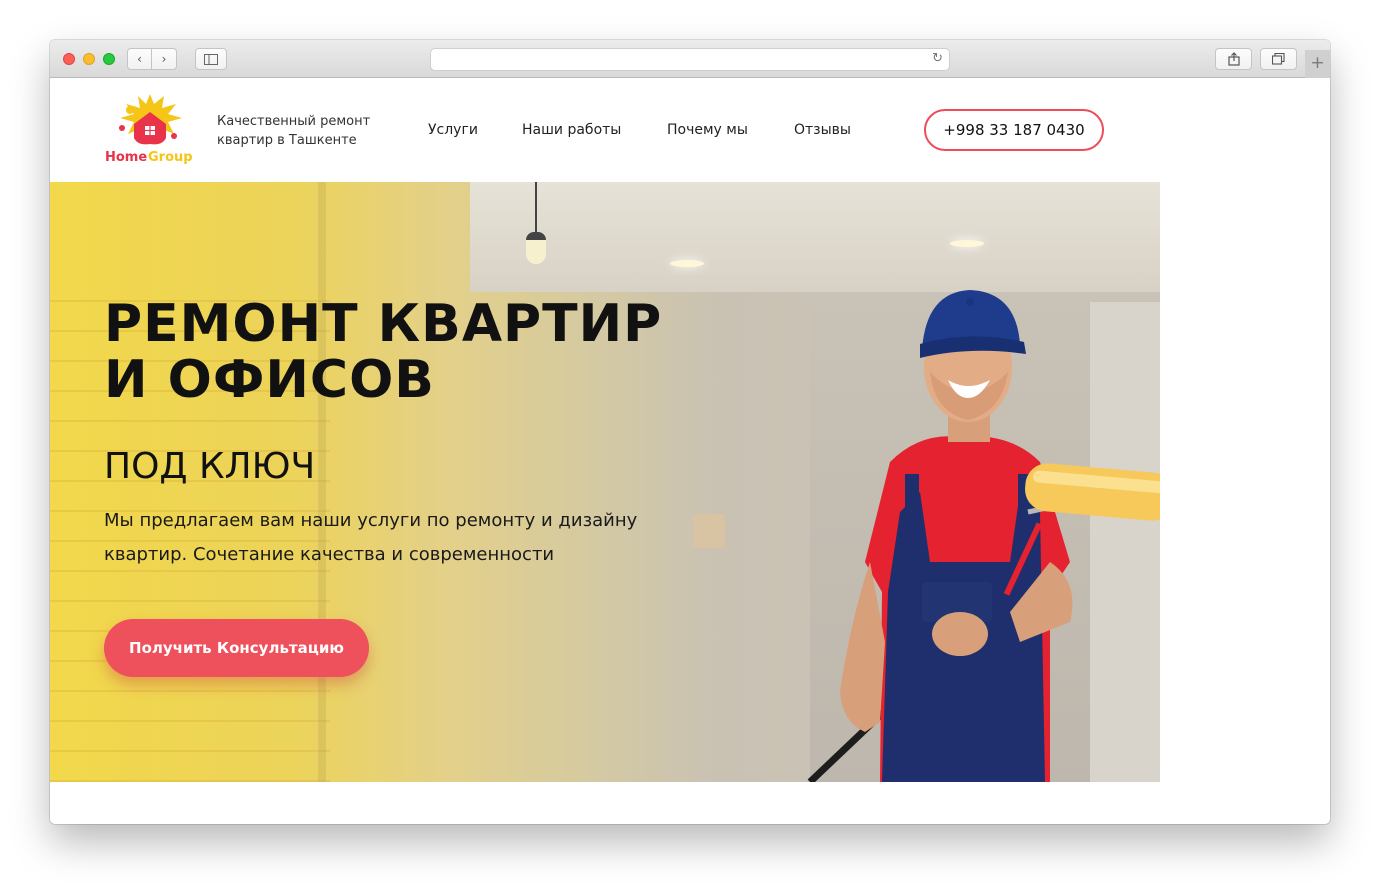 Image resolution: width=1380 pixels, height=884 pixels. What do you see at coordinates (69, 59) in the screenshot?
I see `close-window-button` at bounding box center [69, 59].